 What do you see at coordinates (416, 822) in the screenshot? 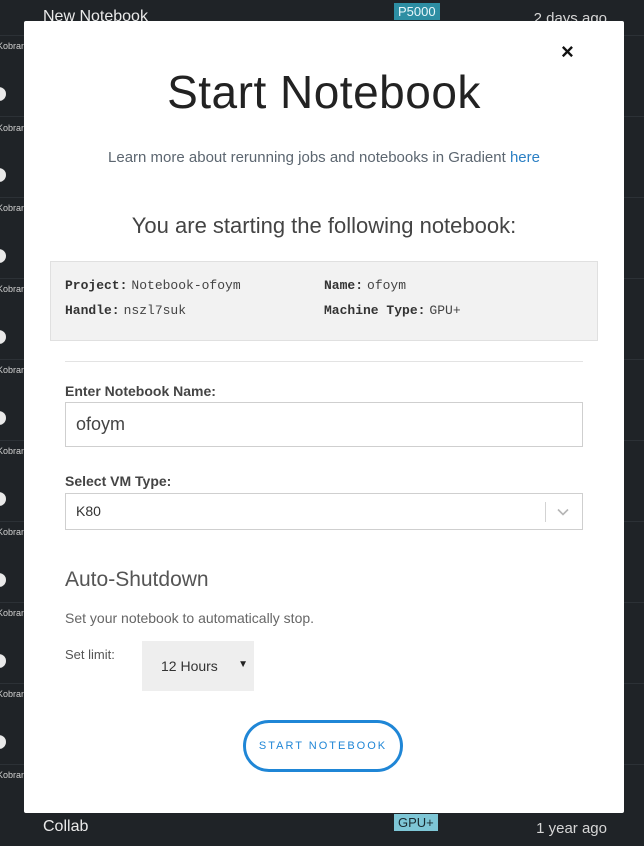
I see `machine-badge: GPU+` at bounding box center [416, 822].